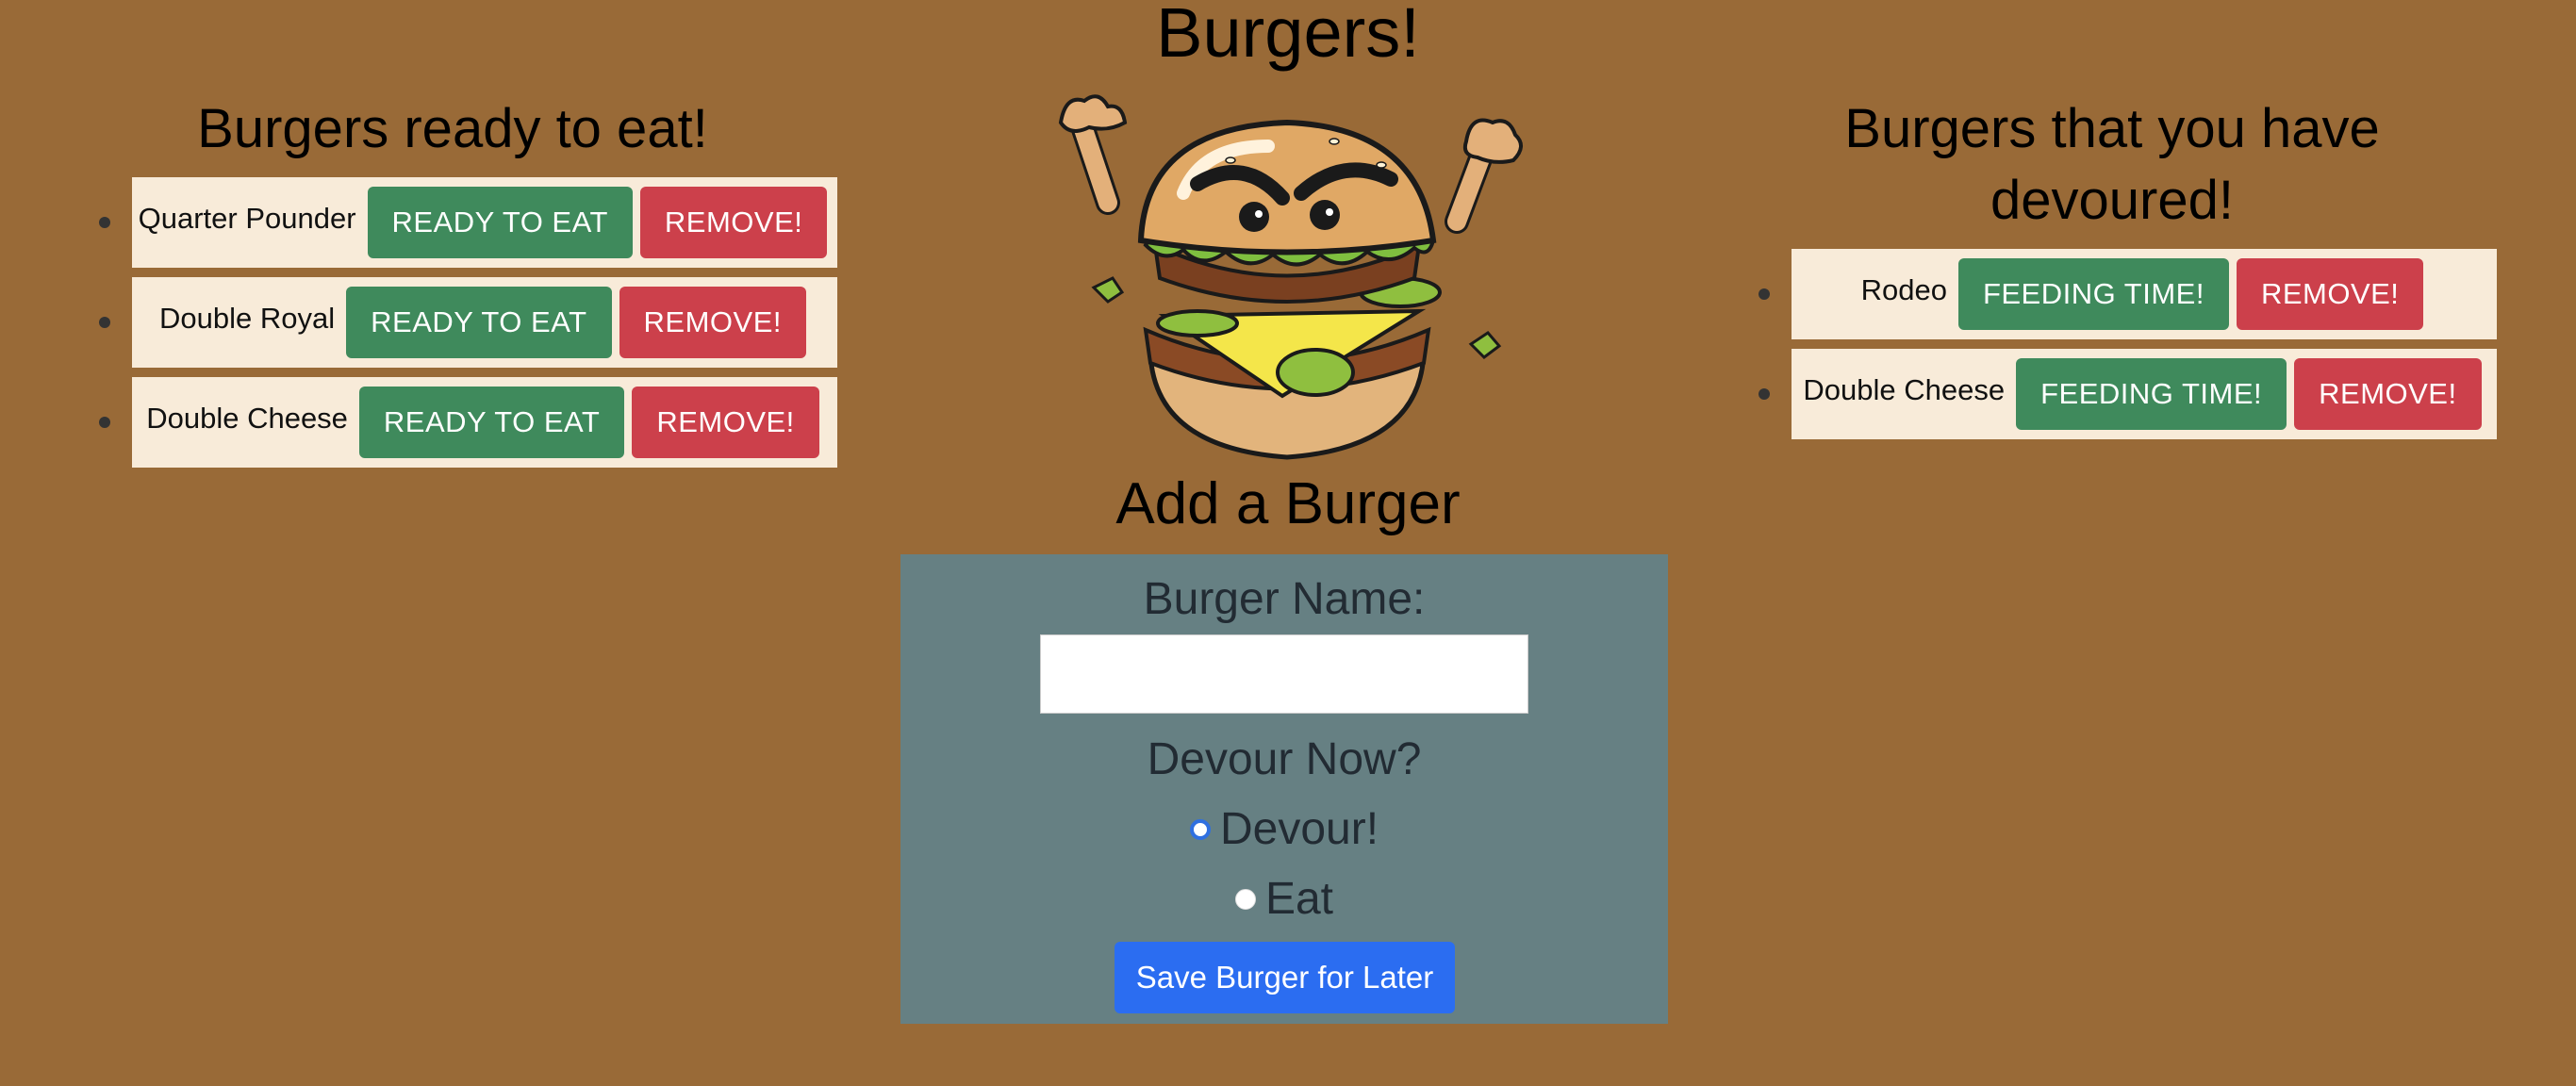  I want to click on devour-now-label: Devour Now?, so click(1284, 759).